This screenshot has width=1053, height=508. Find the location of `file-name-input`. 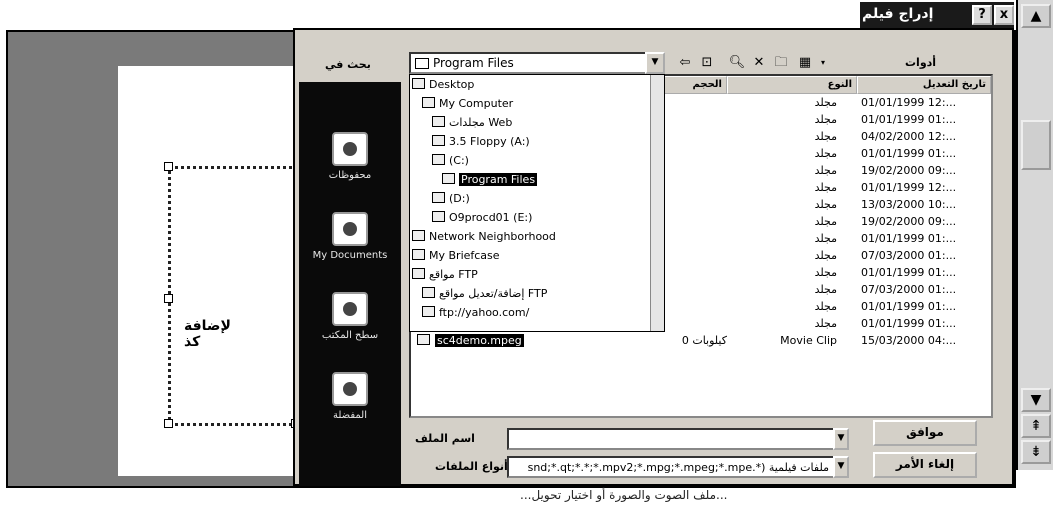

file-name-input is located at coordinates (671, 439).